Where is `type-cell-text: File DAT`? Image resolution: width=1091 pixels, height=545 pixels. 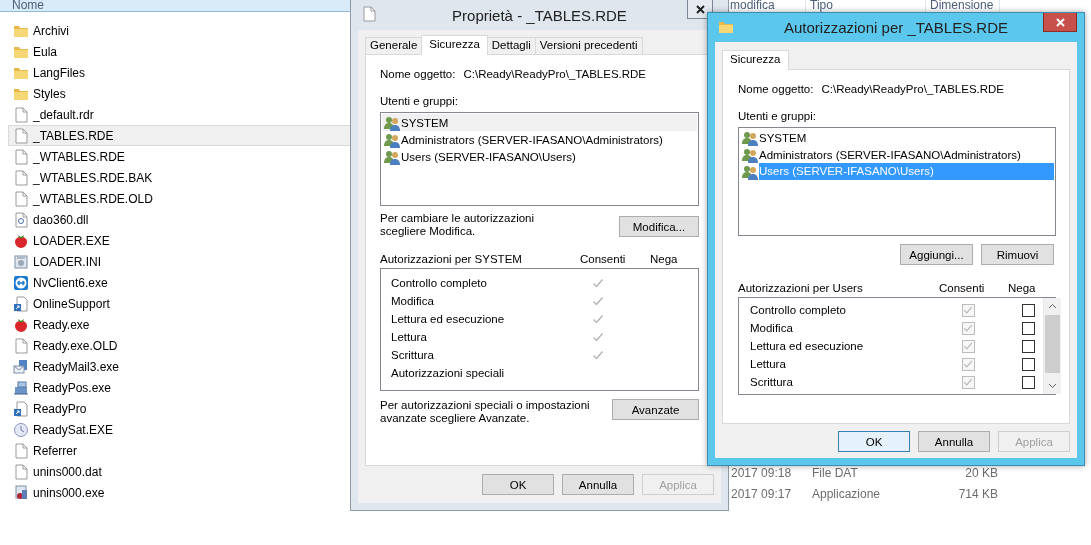 type-cell-text: File DAT is located at coordinates (835, 473).